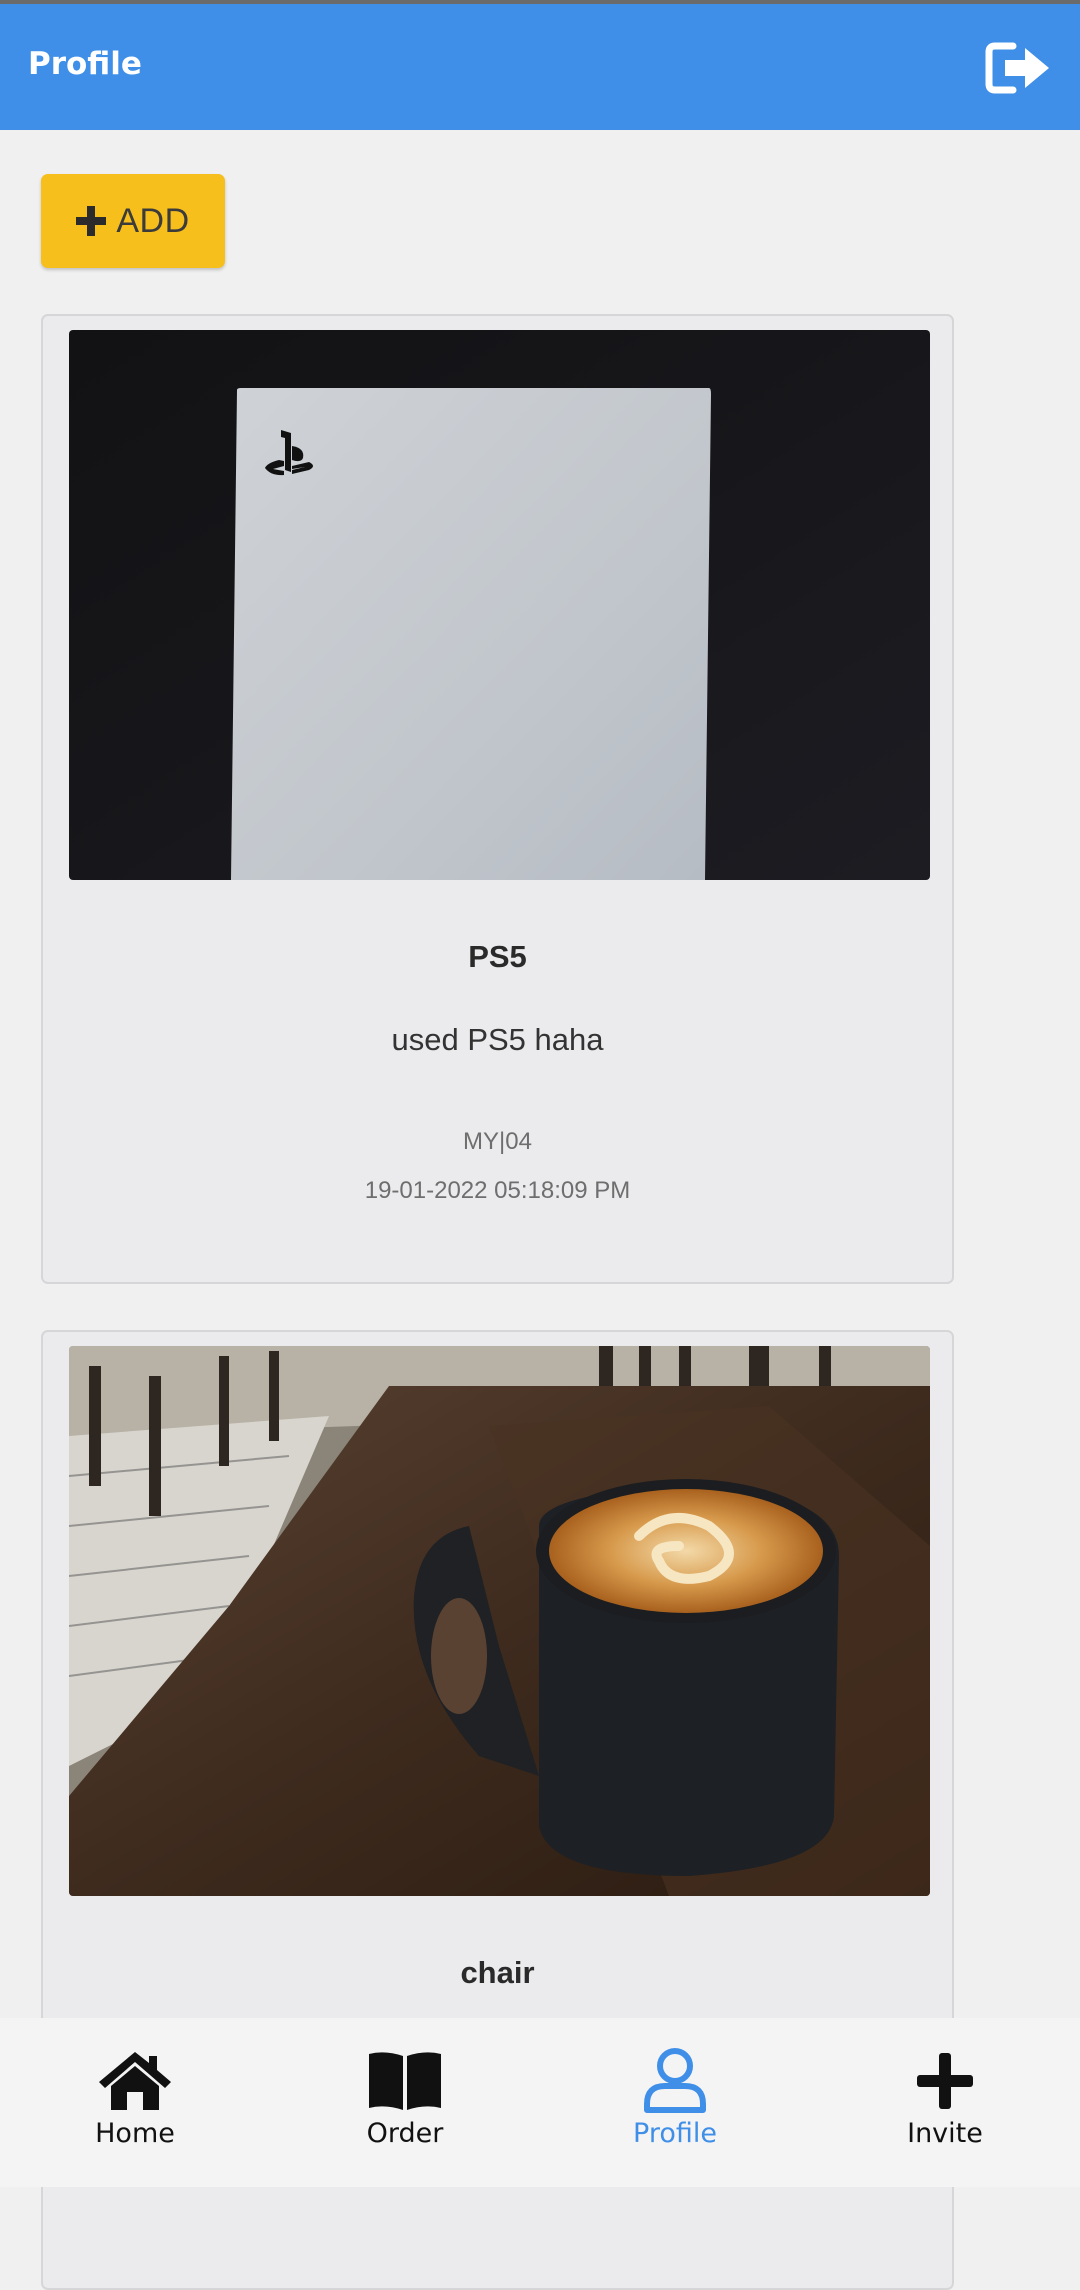 The width and height of the screenshot is (1080, 2290). I want to click on nav-item-home: Home, so click(135, 2102).